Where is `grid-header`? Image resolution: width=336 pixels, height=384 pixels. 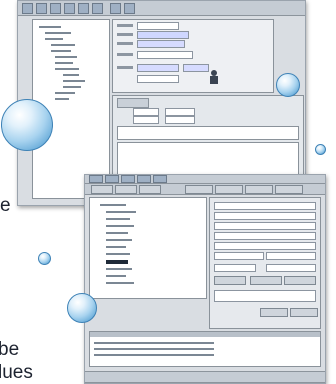 grid-header is located at coordinates (205, 334).